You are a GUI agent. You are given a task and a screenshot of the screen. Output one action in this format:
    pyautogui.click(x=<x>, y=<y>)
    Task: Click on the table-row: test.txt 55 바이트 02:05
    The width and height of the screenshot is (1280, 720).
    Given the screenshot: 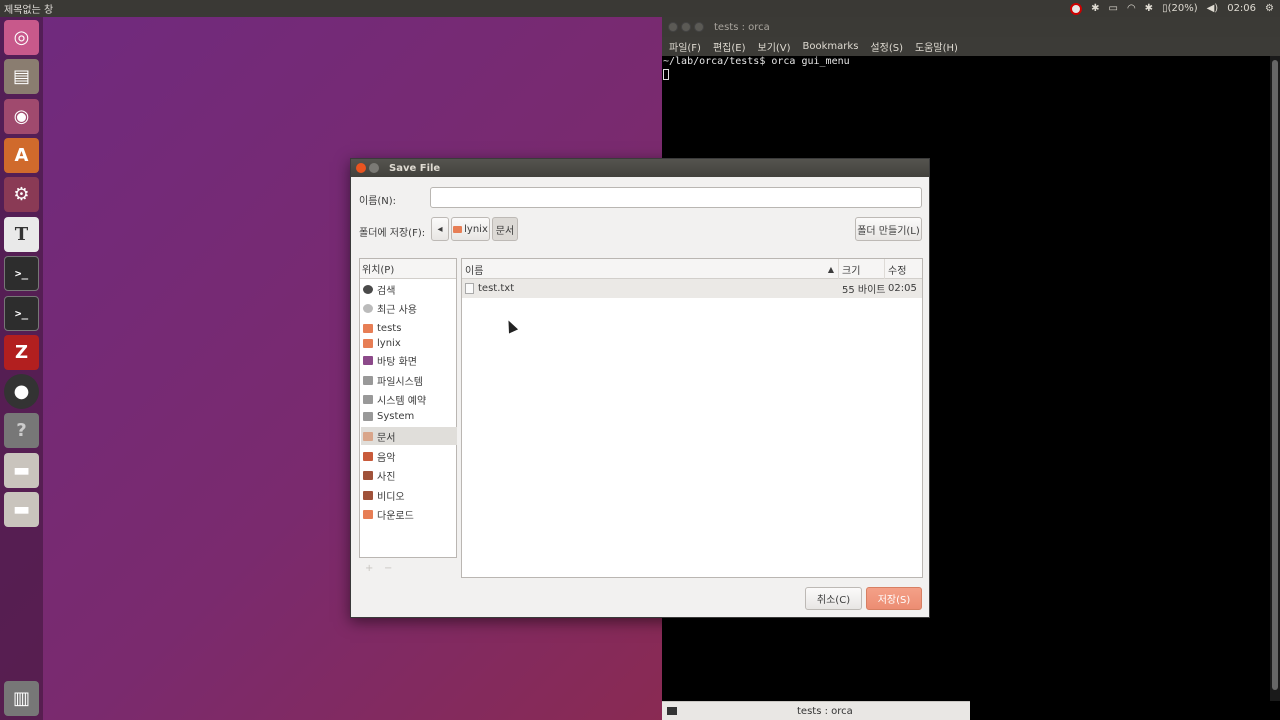 What is the action you would take?
    pyautogui.click(x=692, y=288)
    